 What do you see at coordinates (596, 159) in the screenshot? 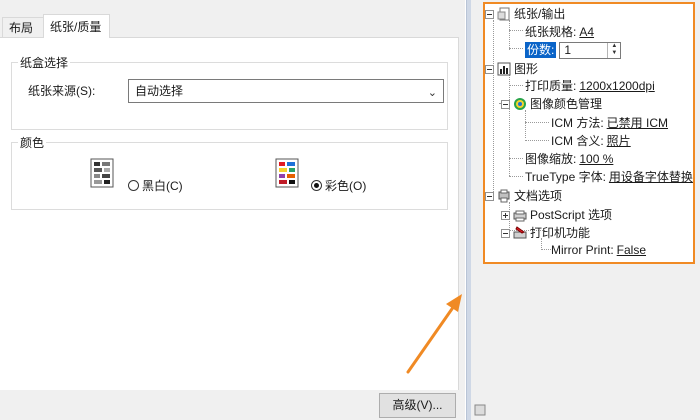
I see `scaling-value: 100 %` at bounding box center [596, 159].